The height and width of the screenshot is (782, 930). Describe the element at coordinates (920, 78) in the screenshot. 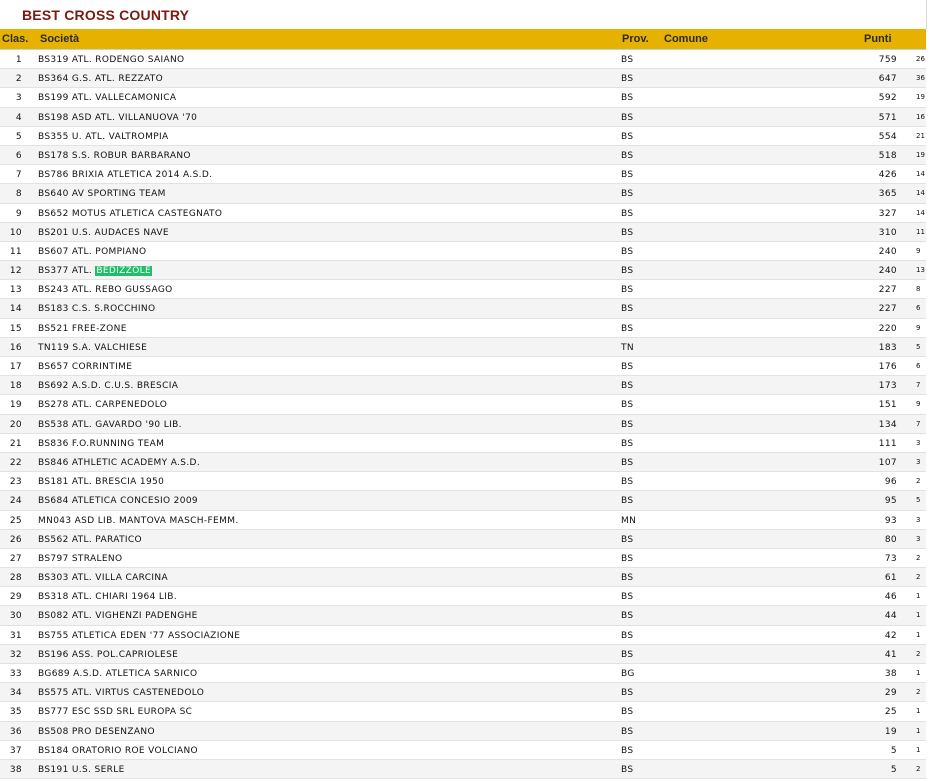

I see `extra-cell: 36` at that location.